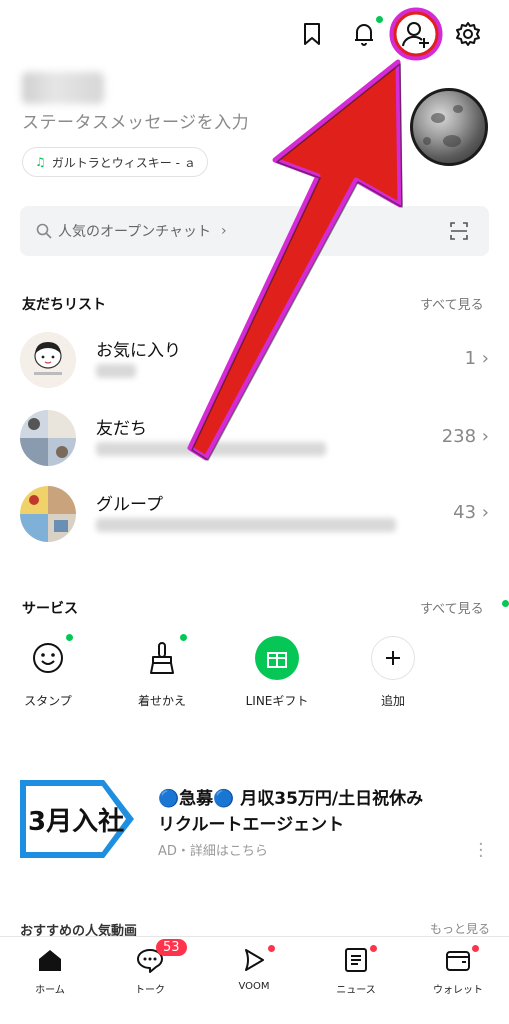  I want to click on gear-icon, so click(468, 34).